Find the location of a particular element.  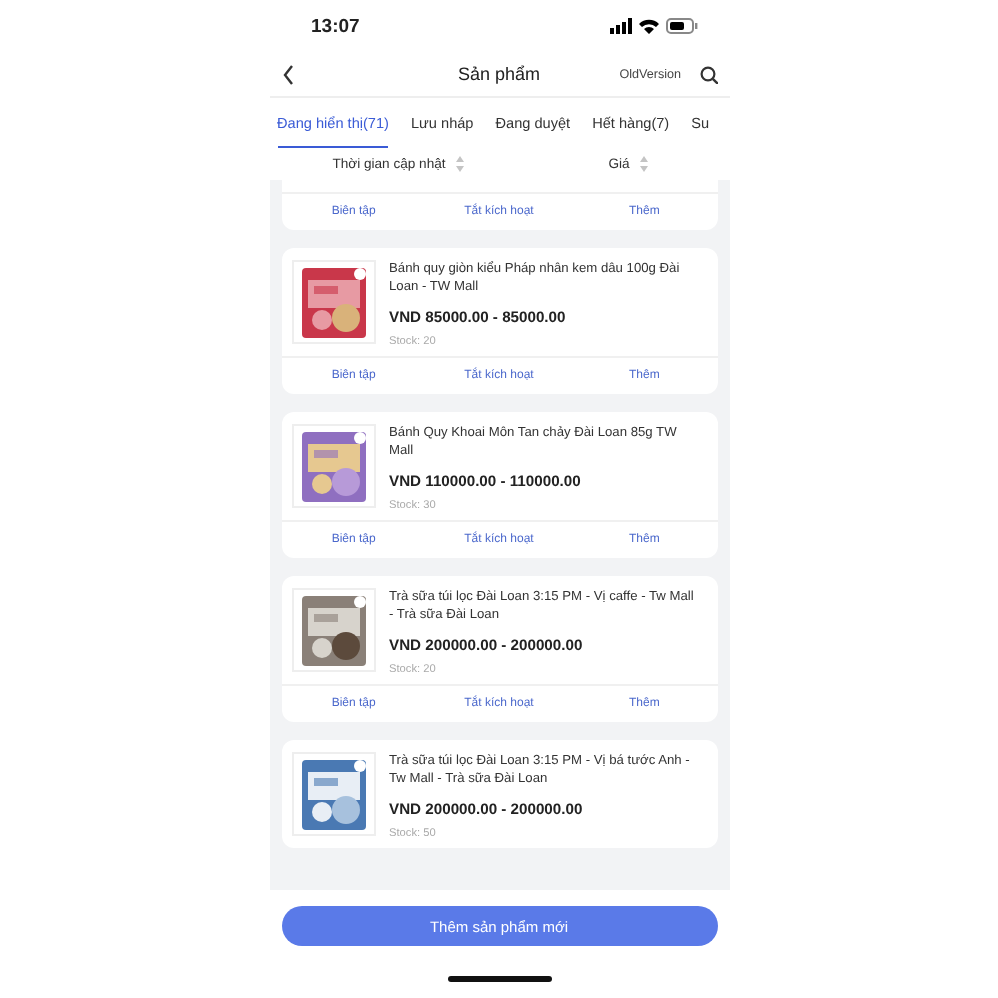

page-title: Sản phẩm is located at coordinates (499, 74).